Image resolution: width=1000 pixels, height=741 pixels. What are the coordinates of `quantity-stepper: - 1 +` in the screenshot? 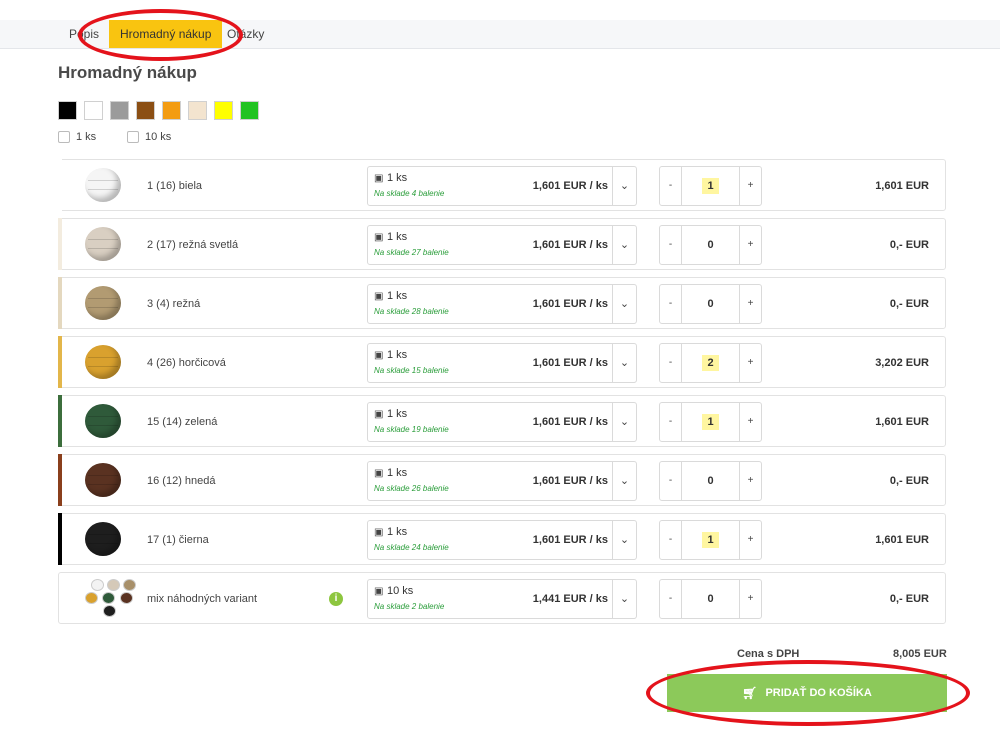 It's located at (710, 186).